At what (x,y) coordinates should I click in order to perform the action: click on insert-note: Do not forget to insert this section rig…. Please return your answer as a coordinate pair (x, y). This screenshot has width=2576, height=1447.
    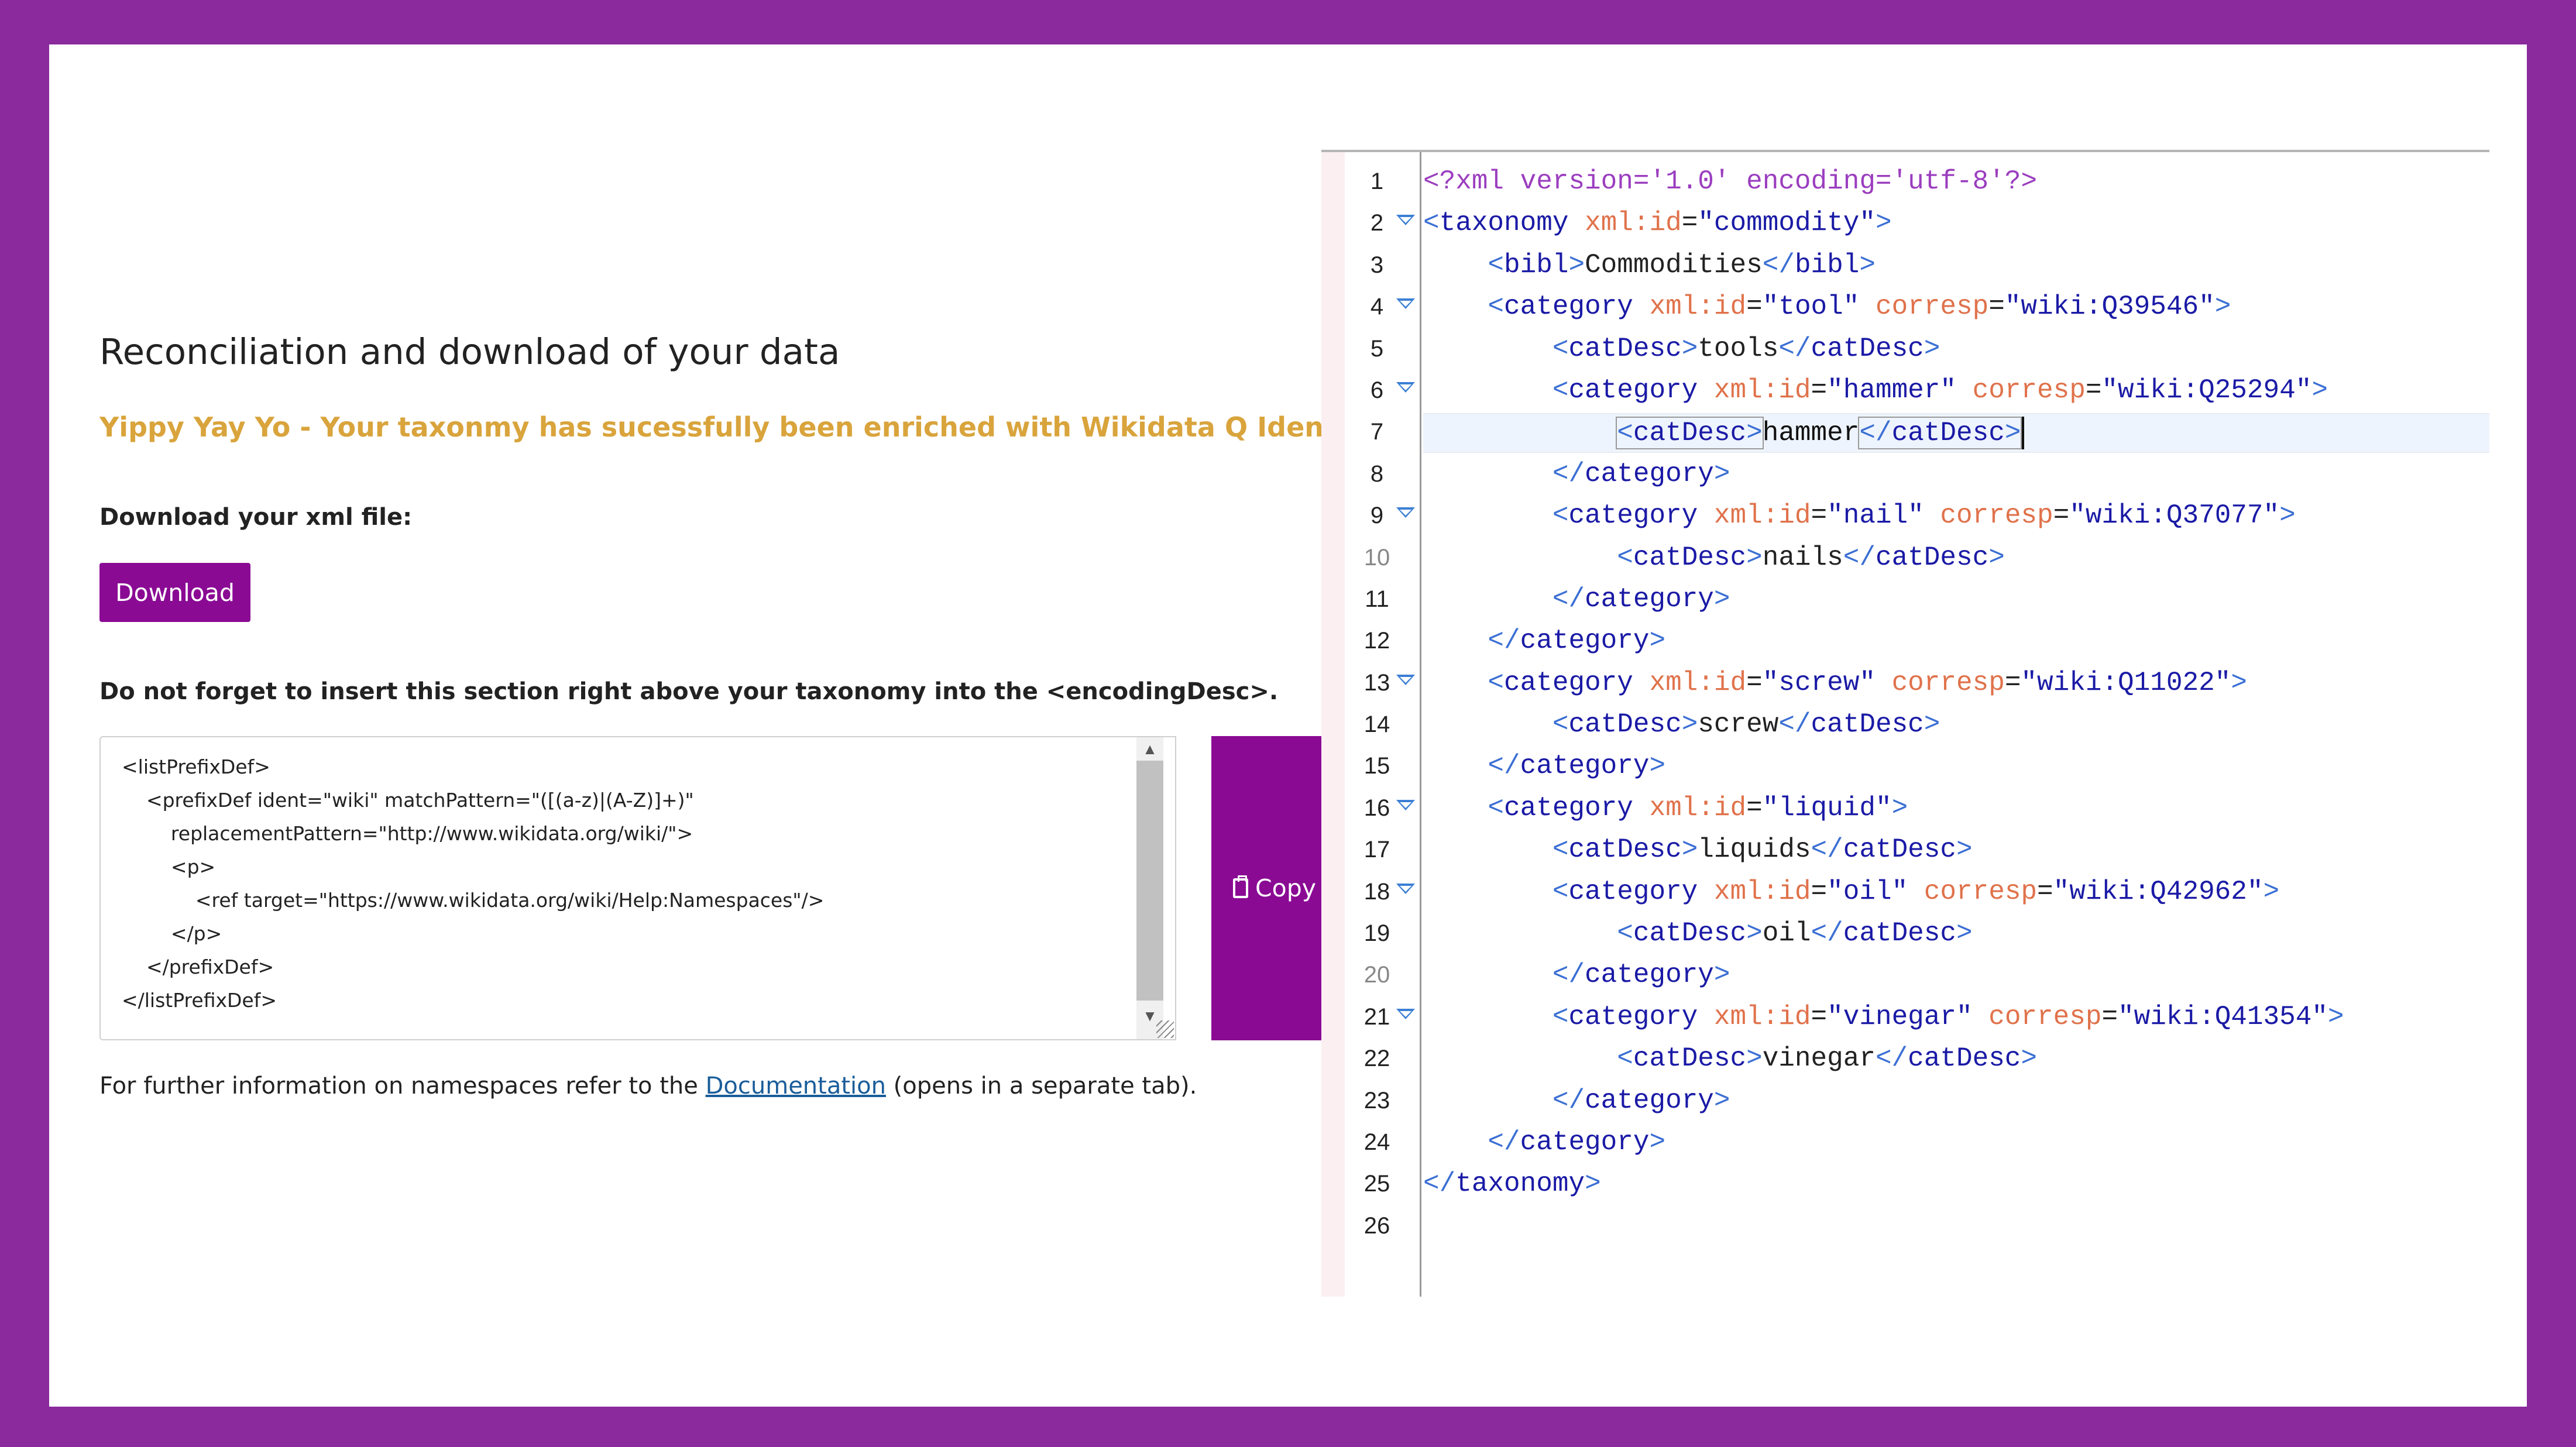
    Looking at the image, I should click on (689, 691).